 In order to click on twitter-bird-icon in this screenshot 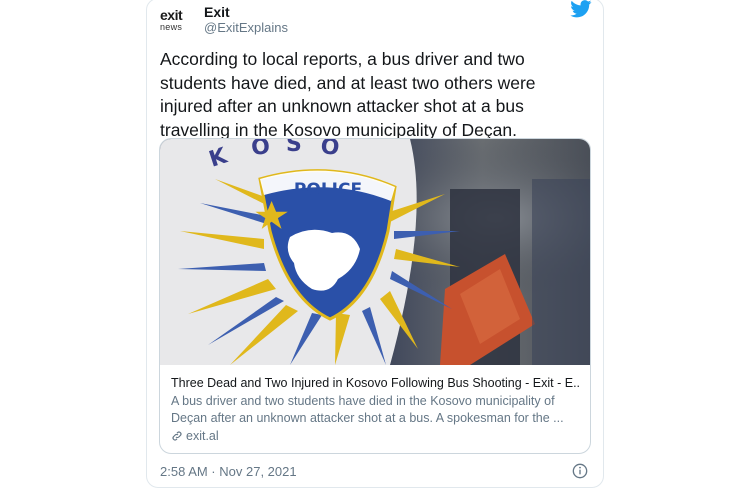, I will do `click(581, 9)`.